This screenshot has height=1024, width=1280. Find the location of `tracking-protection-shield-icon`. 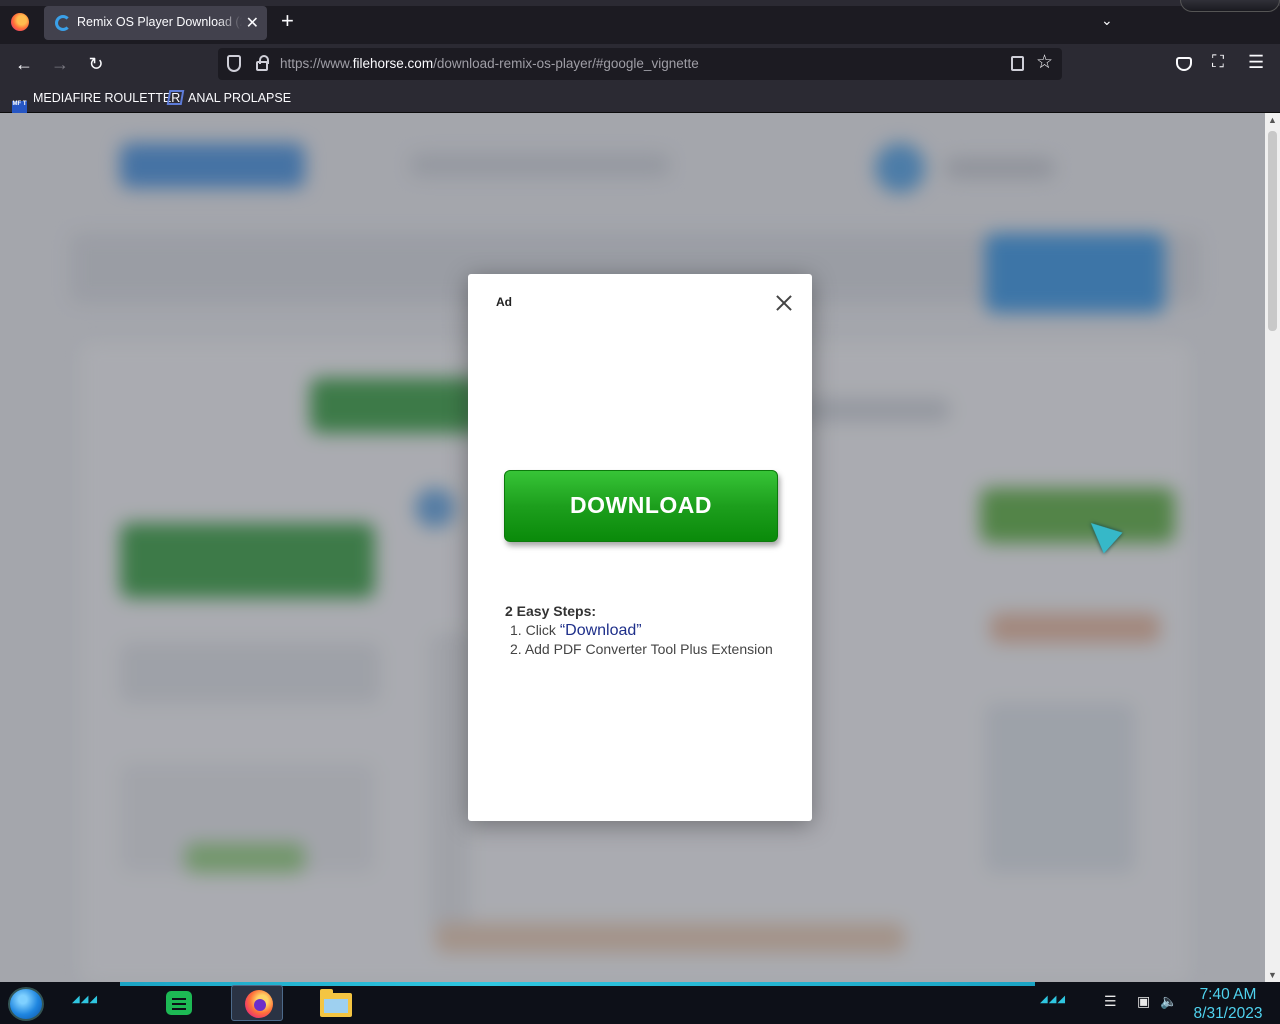

tracking-protection-shield-icon is located at coordinates (234, 63).